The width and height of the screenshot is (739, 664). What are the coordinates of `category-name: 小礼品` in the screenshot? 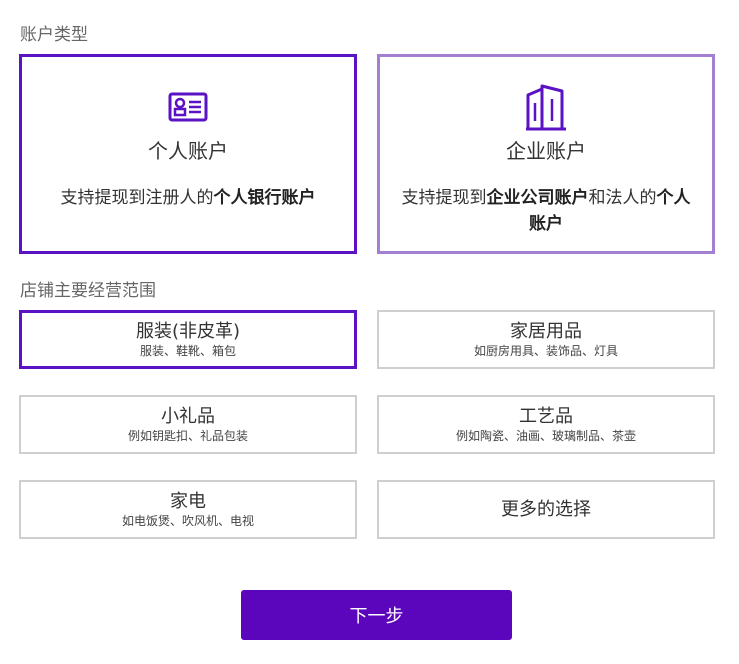 It's located at (188, 416).